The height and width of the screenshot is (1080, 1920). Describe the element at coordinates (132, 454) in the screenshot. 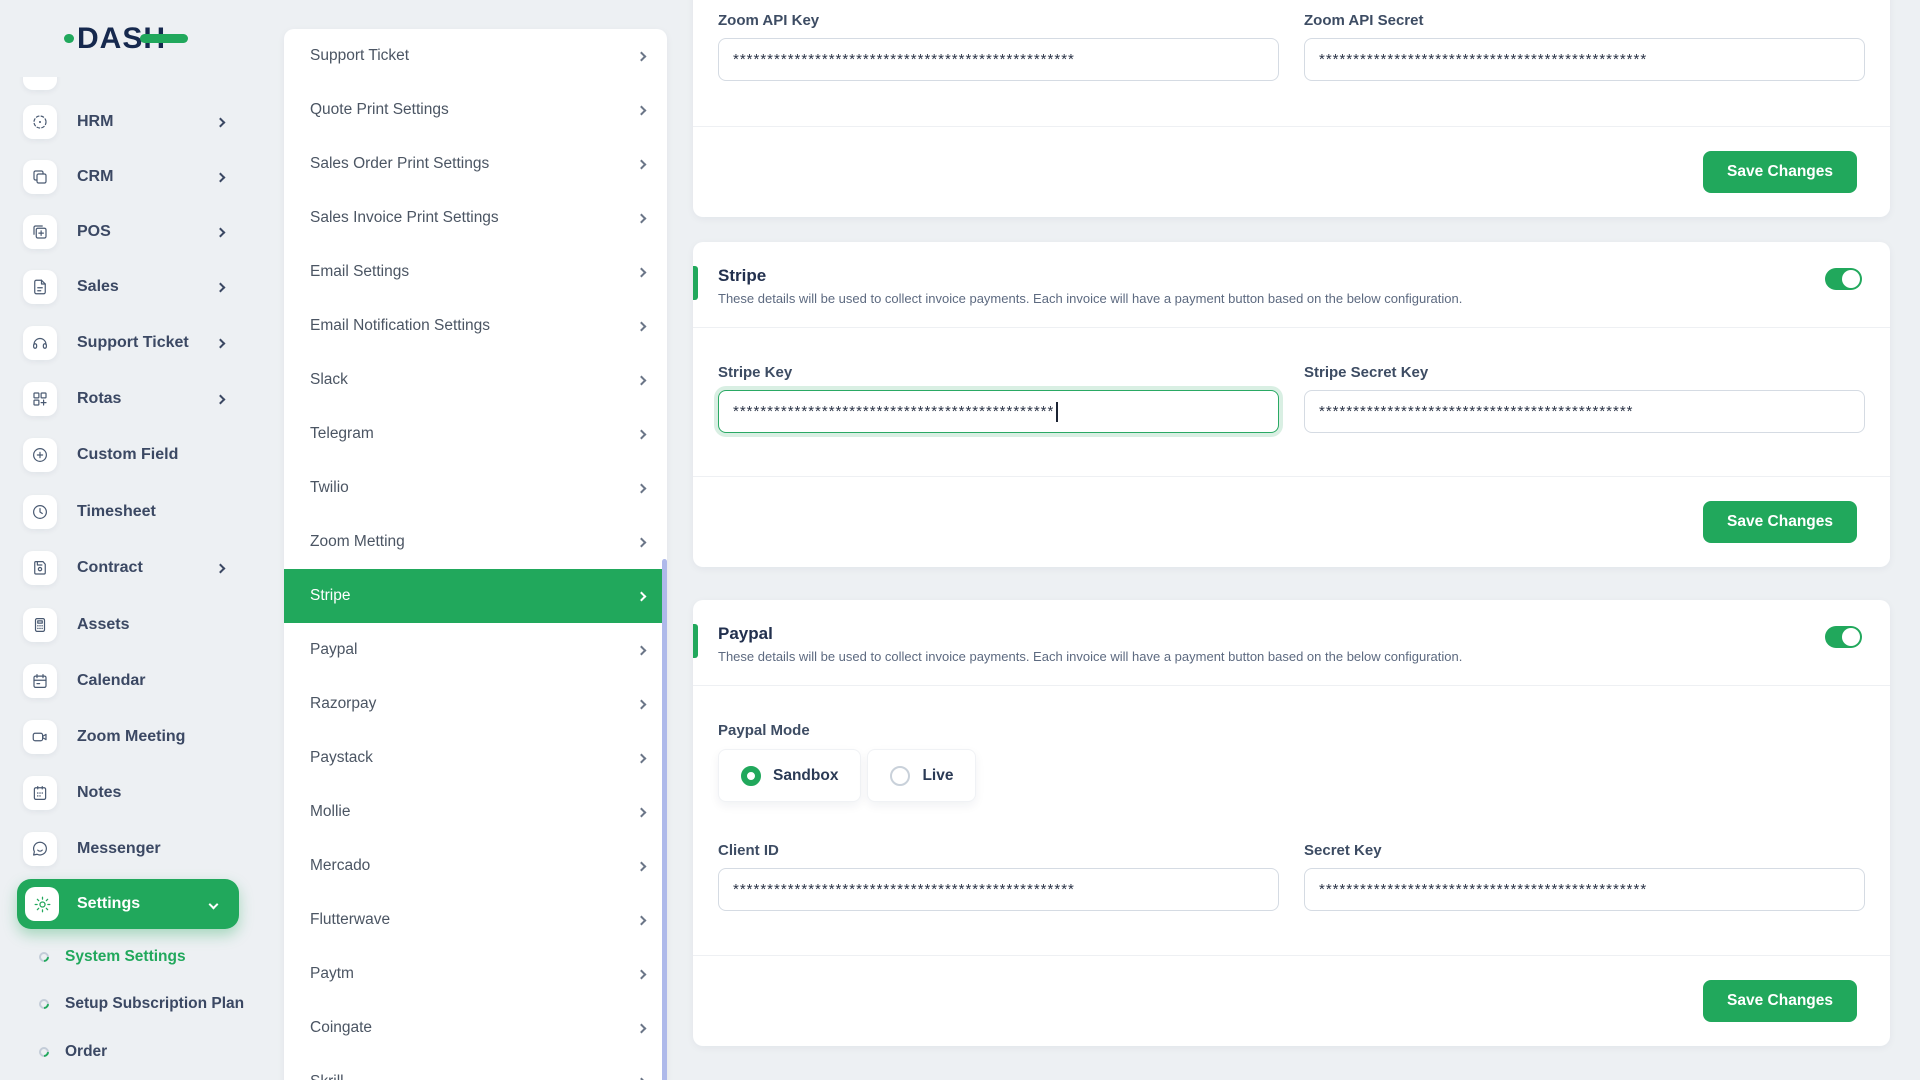

I see `sidebar-item-custom-field: Custom Field` at that location.